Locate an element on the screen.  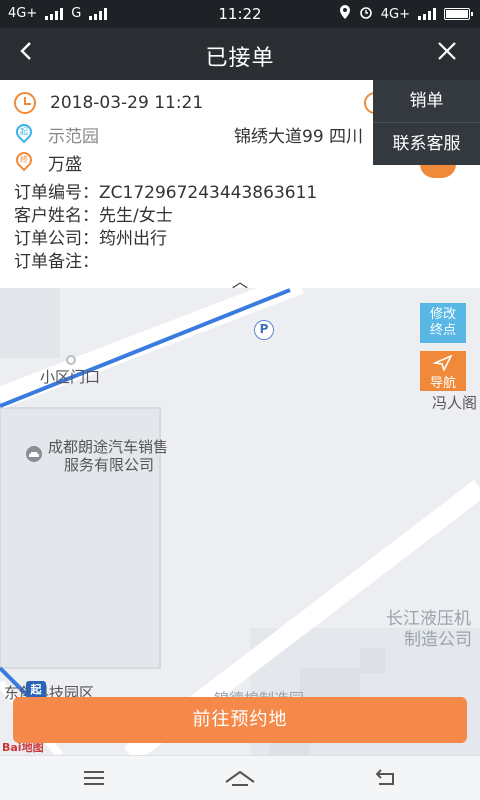
app-header: 已接单 is located at coordinates (240, 54).